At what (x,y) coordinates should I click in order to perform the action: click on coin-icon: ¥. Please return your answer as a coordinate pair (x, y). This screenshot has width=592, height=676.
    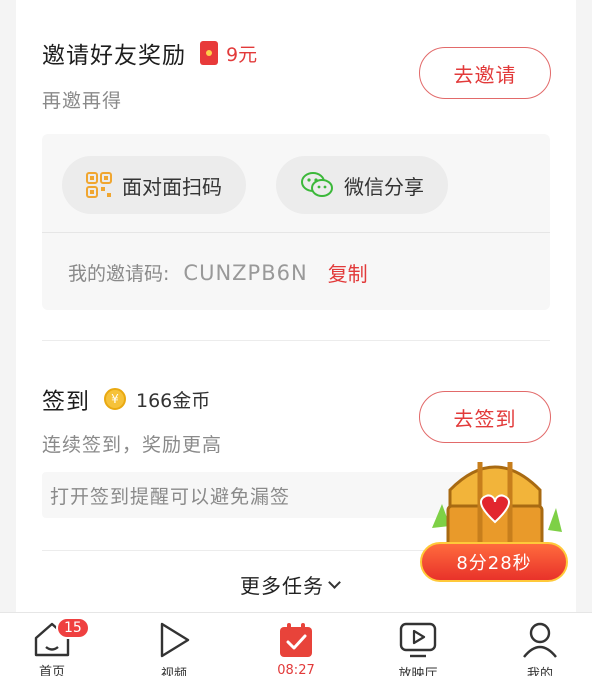
    Looking at the image, I should click on (115, 399).